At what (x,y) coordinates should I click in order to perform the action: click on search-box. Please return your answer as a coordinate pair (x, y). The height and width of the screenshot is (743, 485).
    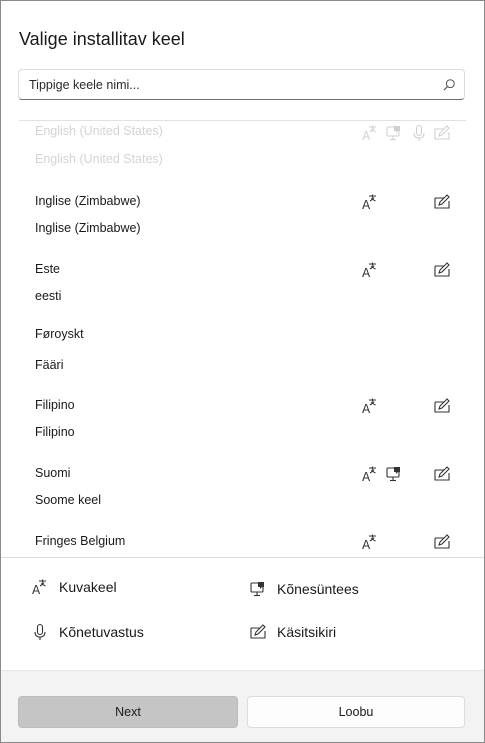
    Looking at the image, I should click on (241, 84).